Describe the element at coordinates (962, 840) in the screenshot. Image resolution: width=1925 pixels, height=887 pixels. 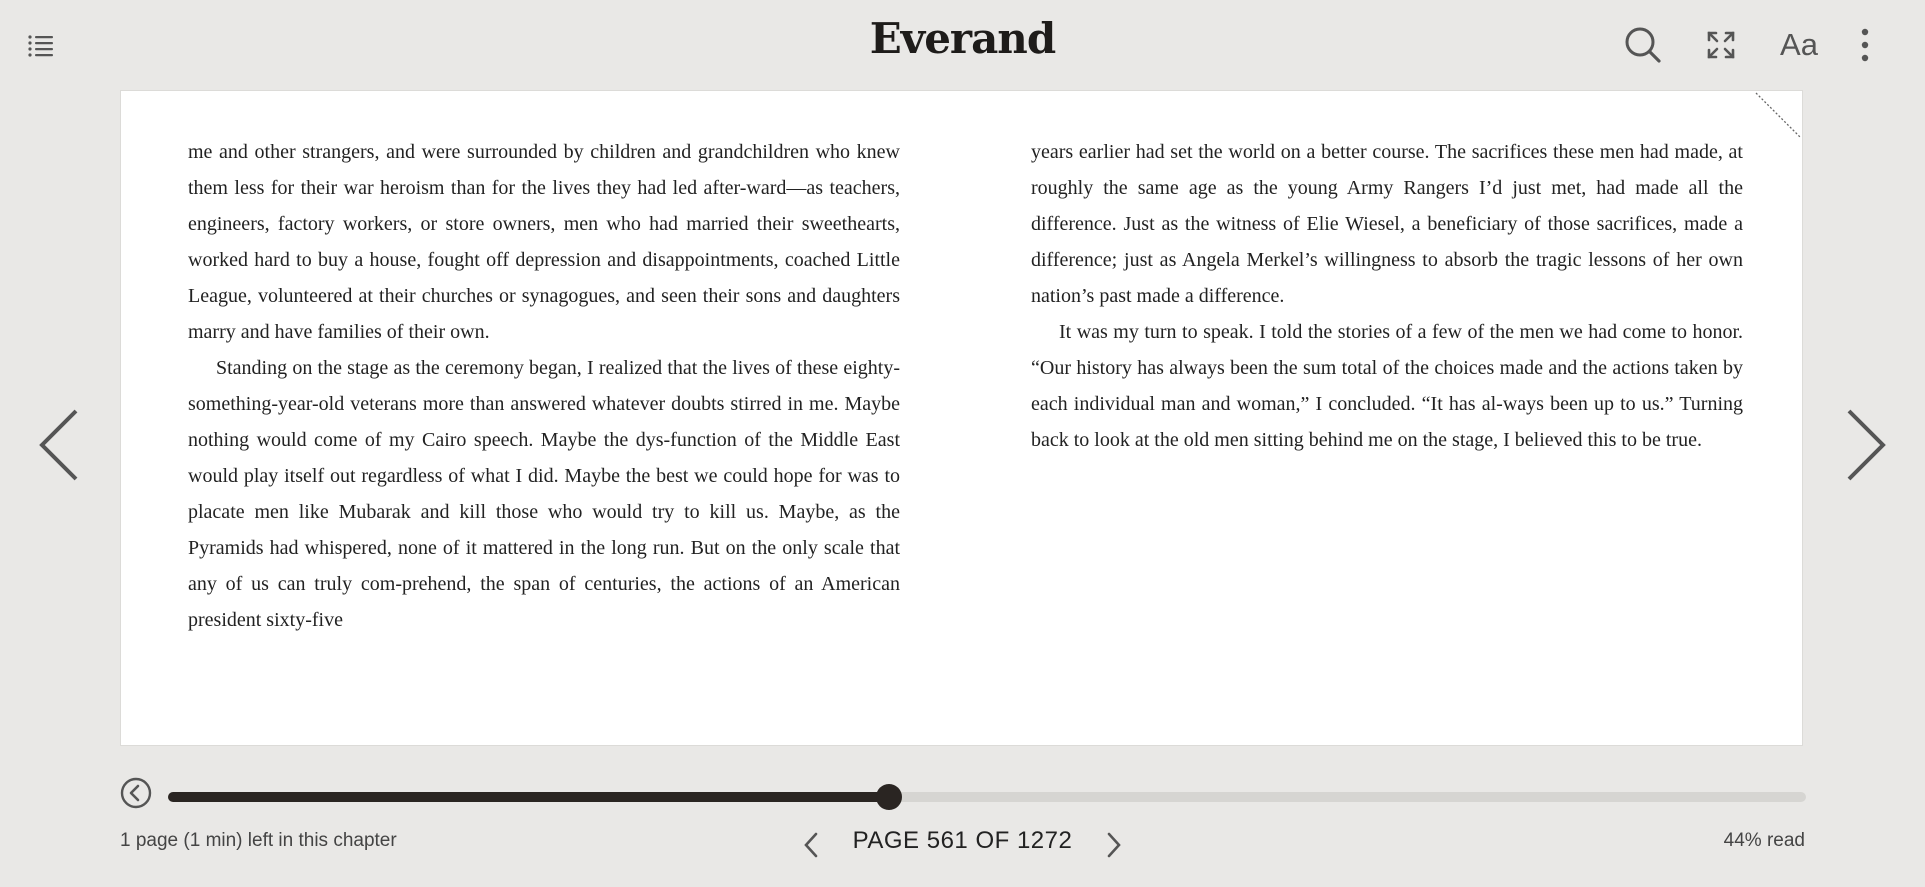
I see `page-indicator: PAGE 561 OF 1272` at that location.